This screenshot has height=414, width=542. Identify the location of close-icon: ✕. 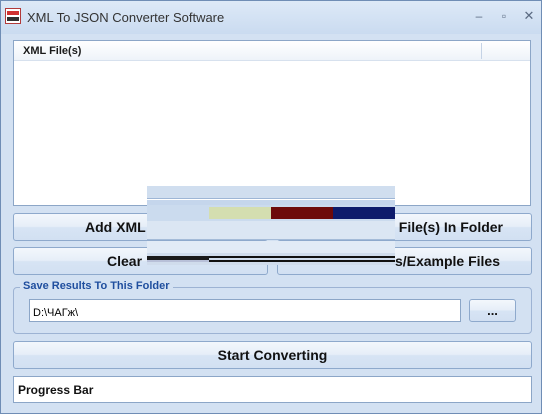
(529, 16).